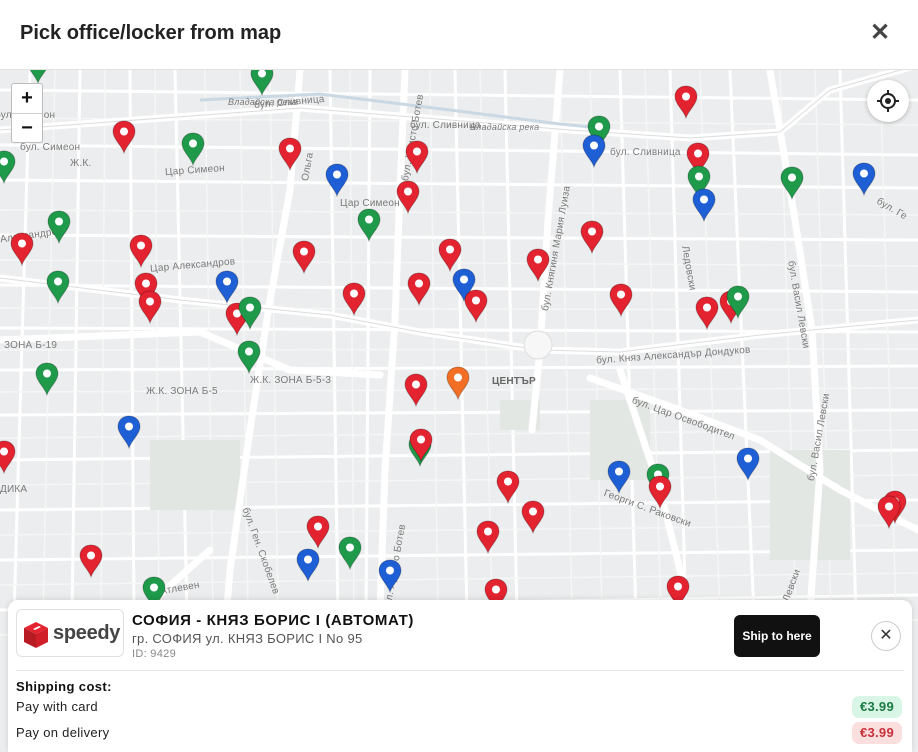 Image resolution: width=918 pixels, height=752 pixels. I want to click on office-id: ID: 9429, so click(154, 654).